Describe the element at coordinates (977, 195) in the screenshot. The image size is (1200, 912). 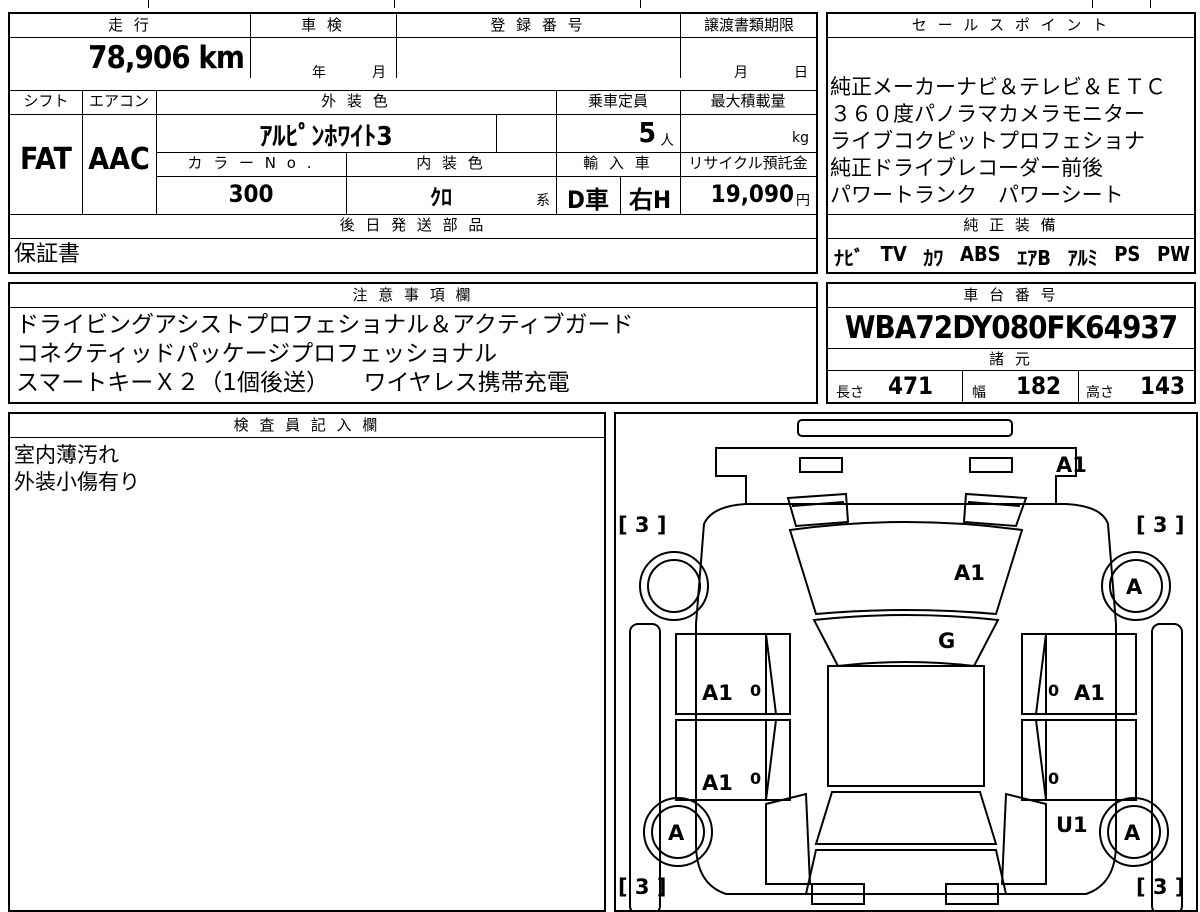
I see `sales-point-item: パワートランク パワーシート` at that location.